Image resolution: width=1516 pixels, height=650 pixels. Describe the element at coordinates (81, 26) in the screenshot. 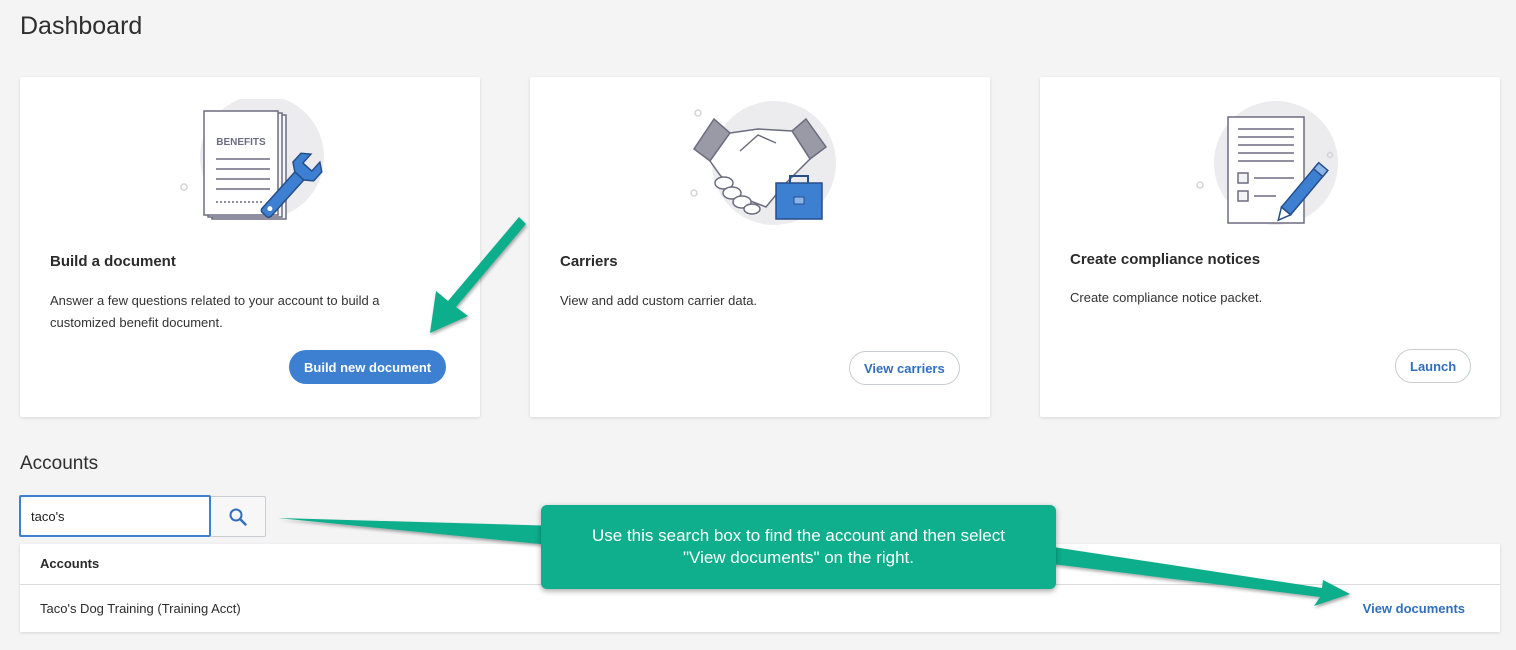

I see `page-title: Dashboard` at that location.